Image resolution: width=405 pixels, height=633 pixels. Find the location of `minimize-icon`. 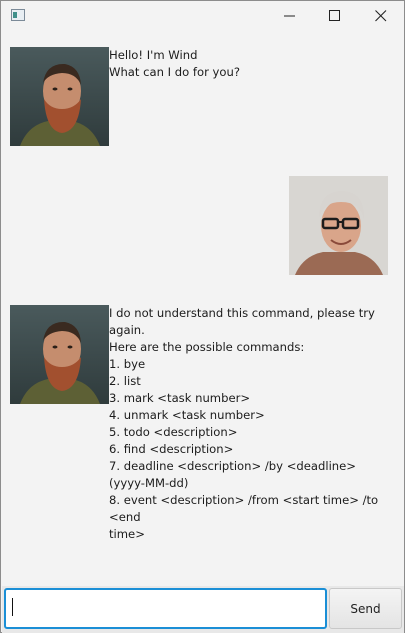

minimize-icon is located at coordinates (289, 16).